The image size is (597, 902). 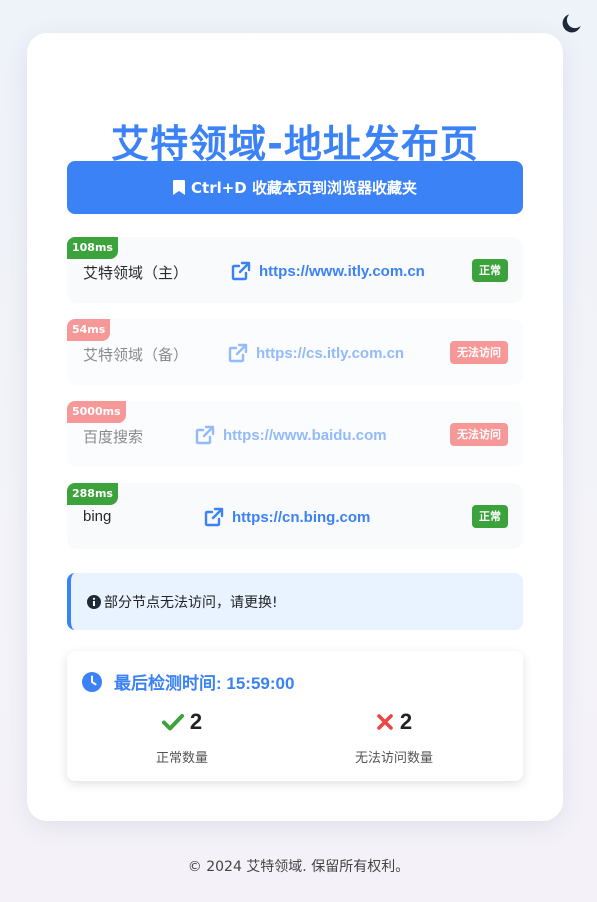 What do you see at coordinates (204, 683) in the screenshot?
I see `last-check-time: 最后检测时间: 15:59:00` at bounding box center [204, 683].